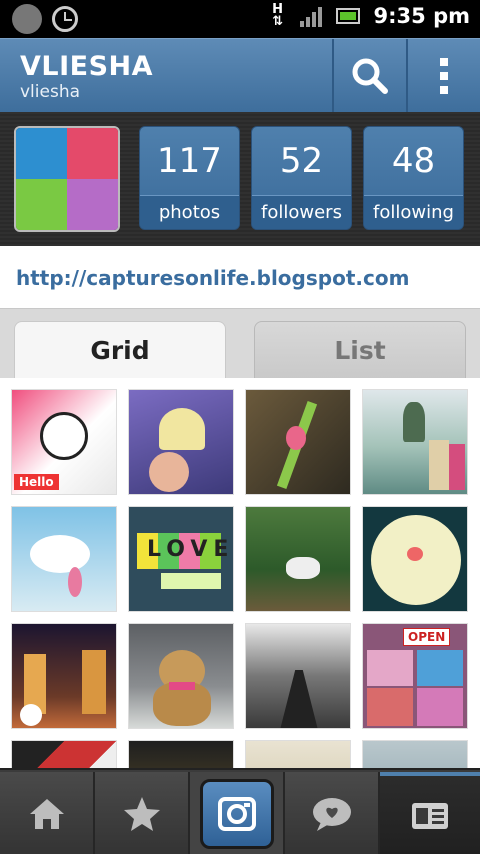  What do you see at coordinates (189, 161) in the screenshot?
I see `photos-count: 117` at bounding box center [189, 161].